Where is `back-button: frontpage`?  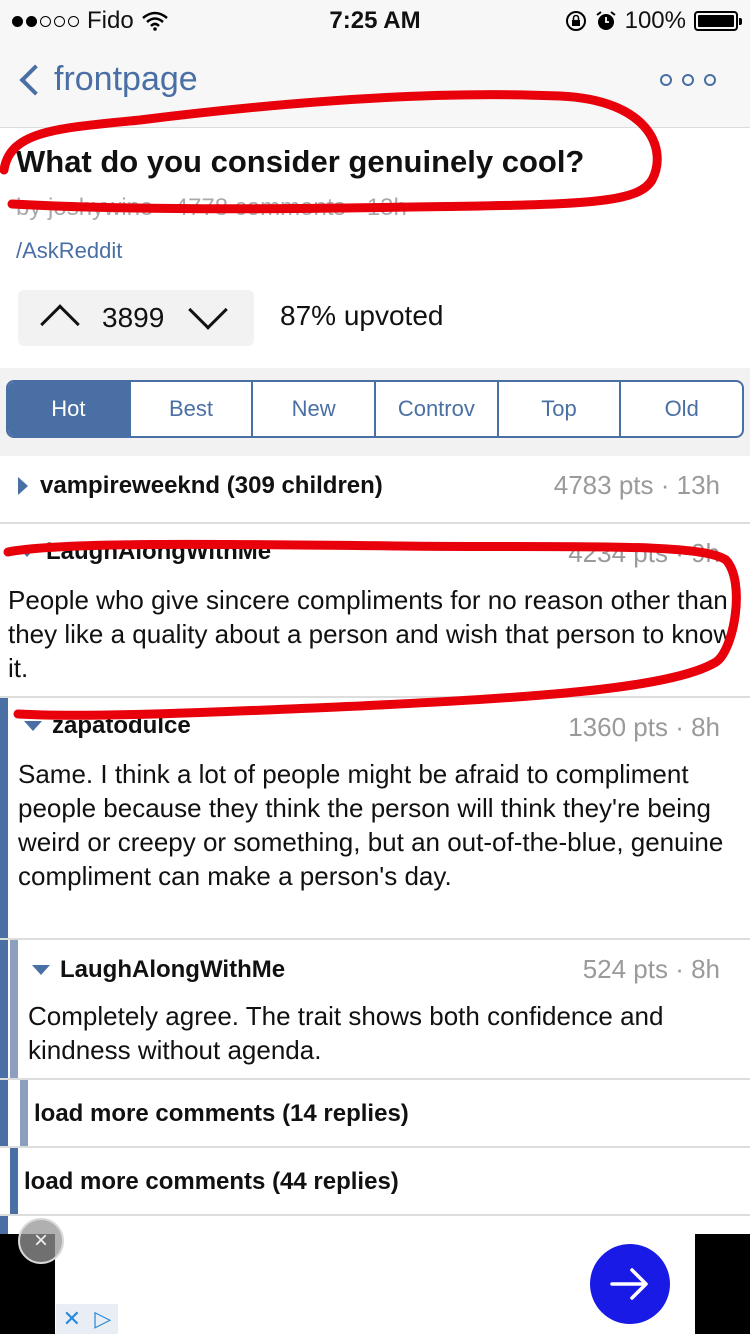
back-button: frontpage is located at coordinates (106, 79).